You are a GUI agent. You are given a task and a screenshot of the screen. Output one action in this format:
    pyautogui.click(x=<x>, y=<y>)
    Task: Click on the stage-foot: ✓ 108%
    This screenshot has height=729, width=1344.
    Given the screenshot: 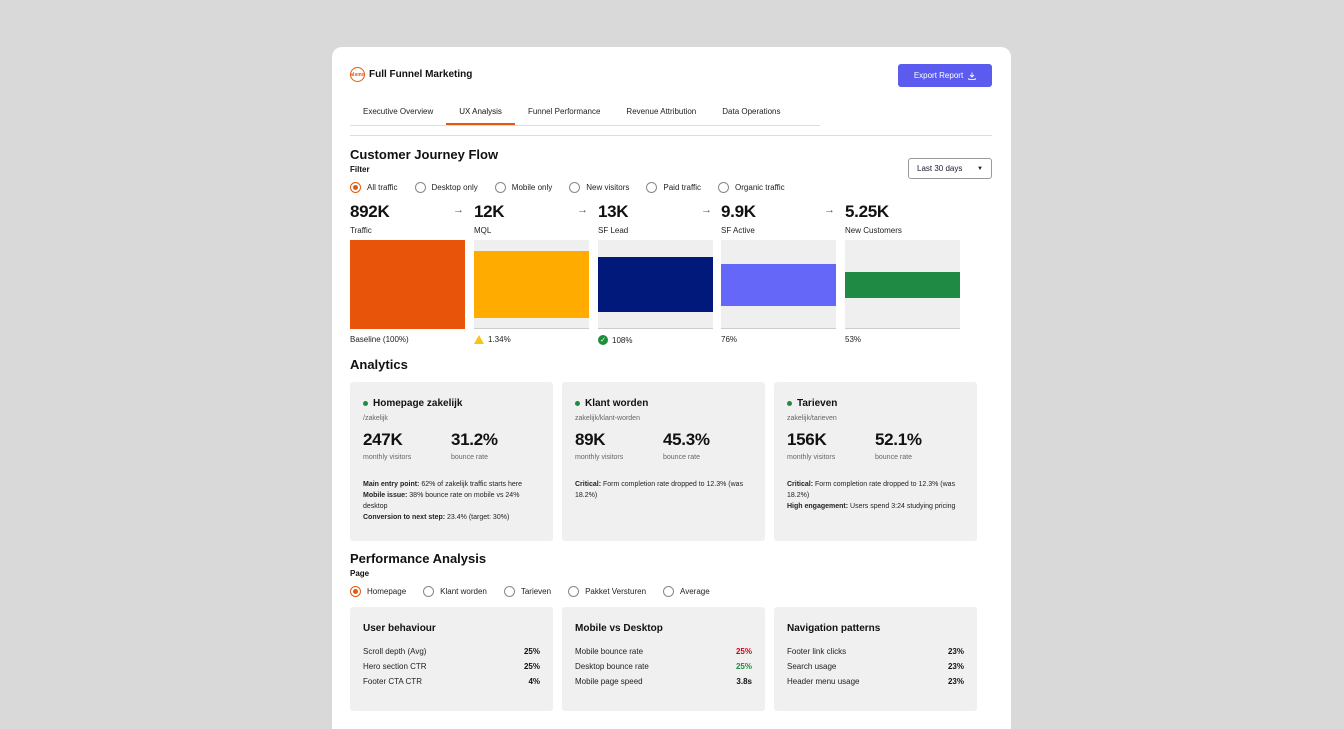 What is the action you would take?
    pyautogui.click(x=615, y=340)
    